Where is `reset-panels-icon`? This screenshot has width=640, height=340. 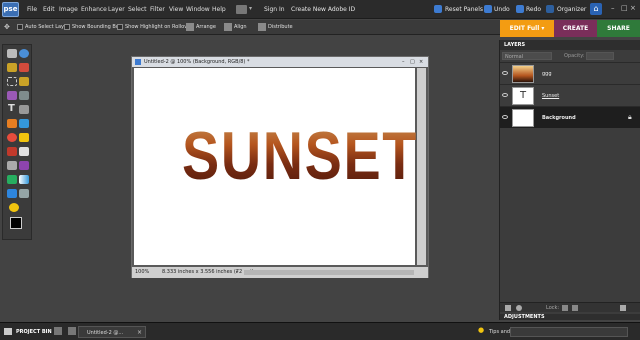 reset-panels-icon is located at coordinates (438, 9).